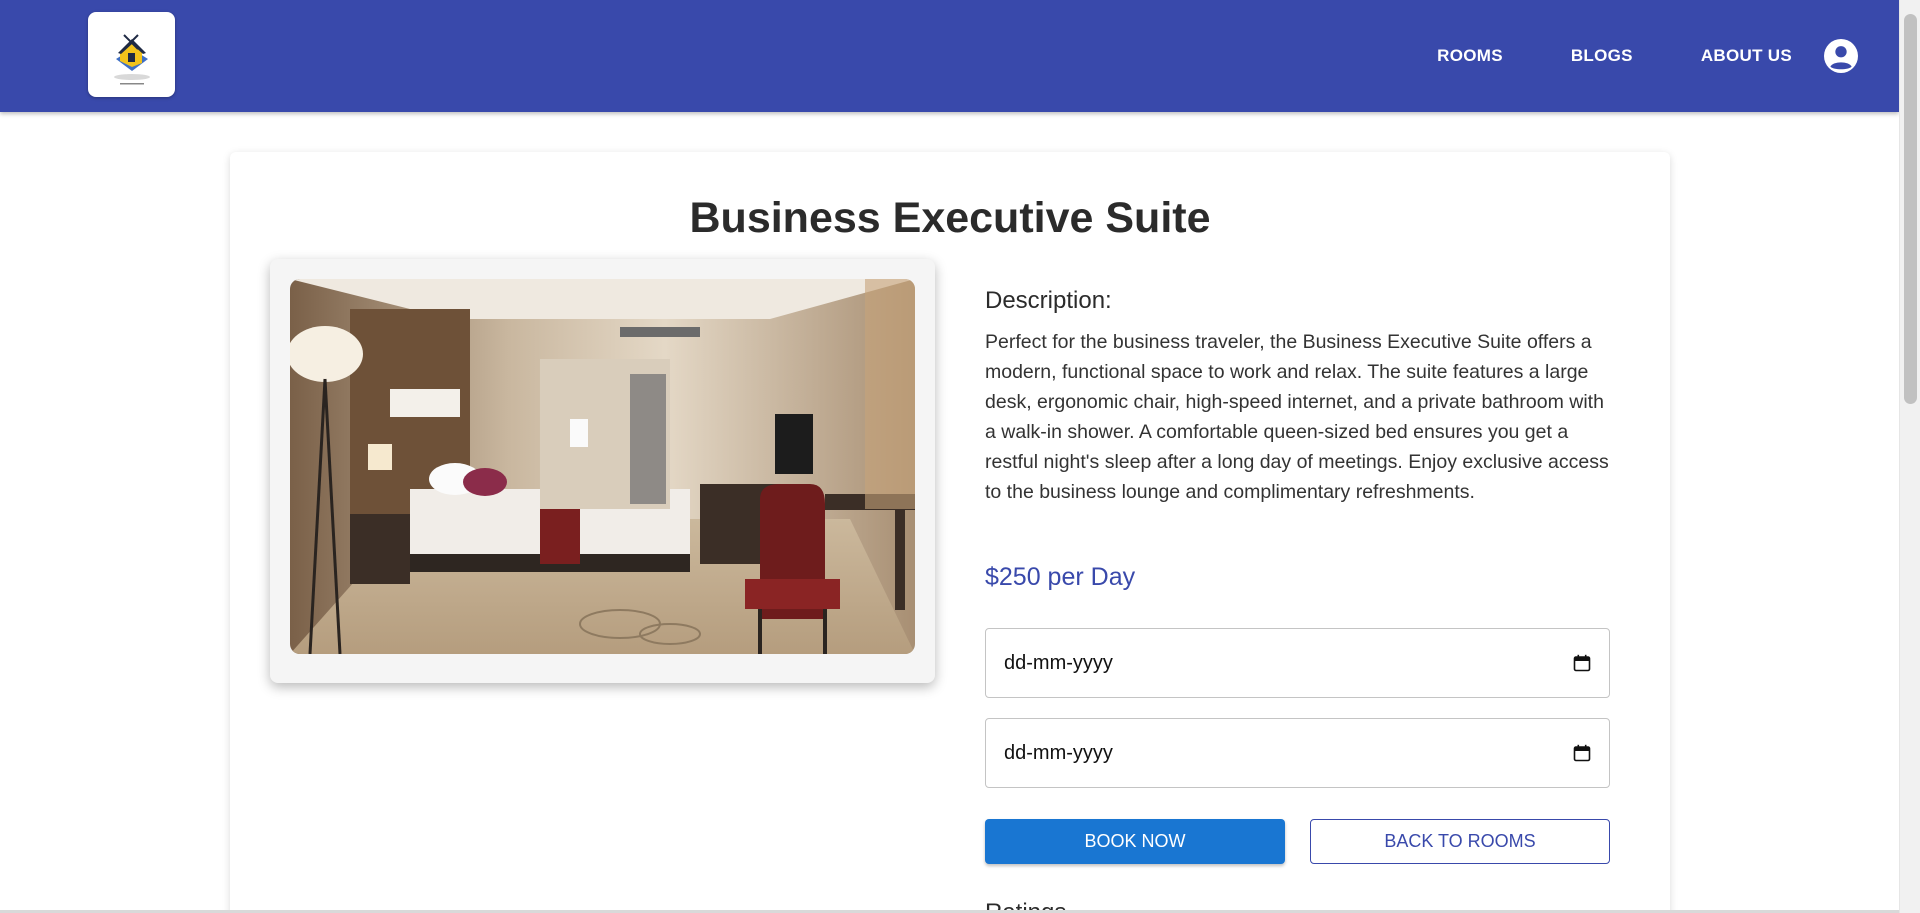  I want to click on check-in-date-value: dd-mm-yyyy, so click(1058, 662).